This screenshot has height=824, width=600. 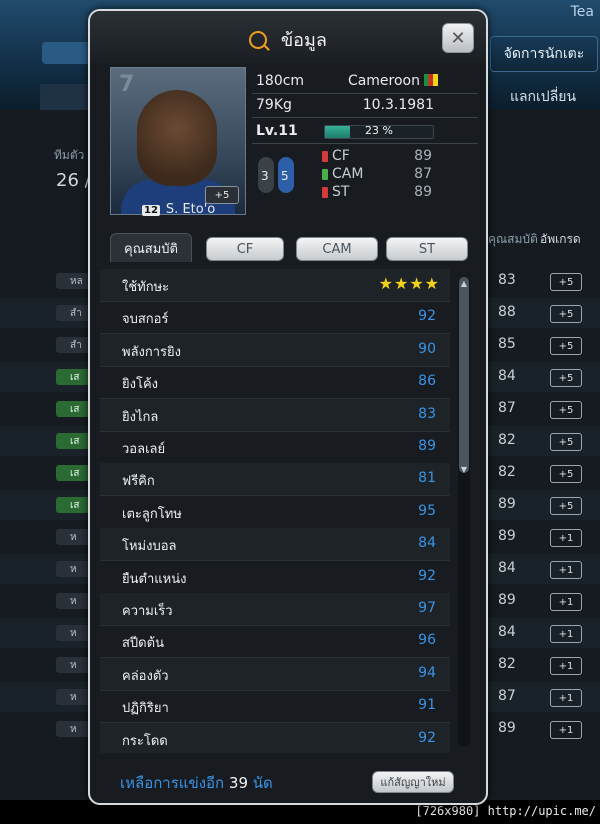 What do you see at coordinates (275, 447) in the screenshot?
I see `attribute-row: วอลเลย์ 89` at bounding box center [275, 447].